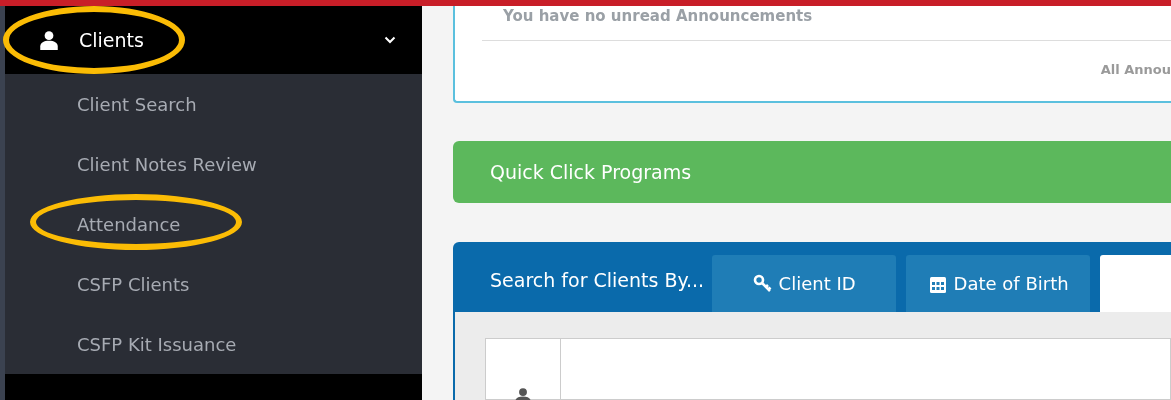  Describe the element at coordinates (129, 224) in the screenshot. I see `sidebar-item: Attendance` at that location.